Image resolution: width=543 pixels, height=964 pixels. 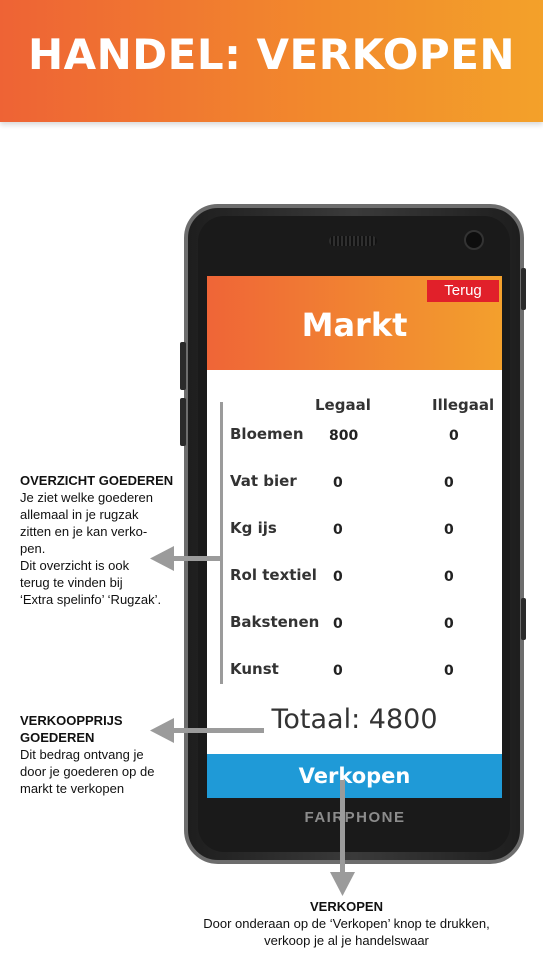 What do you see at coordinates (346, 940) in the screenshot?
I see `annotation-line: verkoop je al je handelswaar` at bounding box center [346, 940].